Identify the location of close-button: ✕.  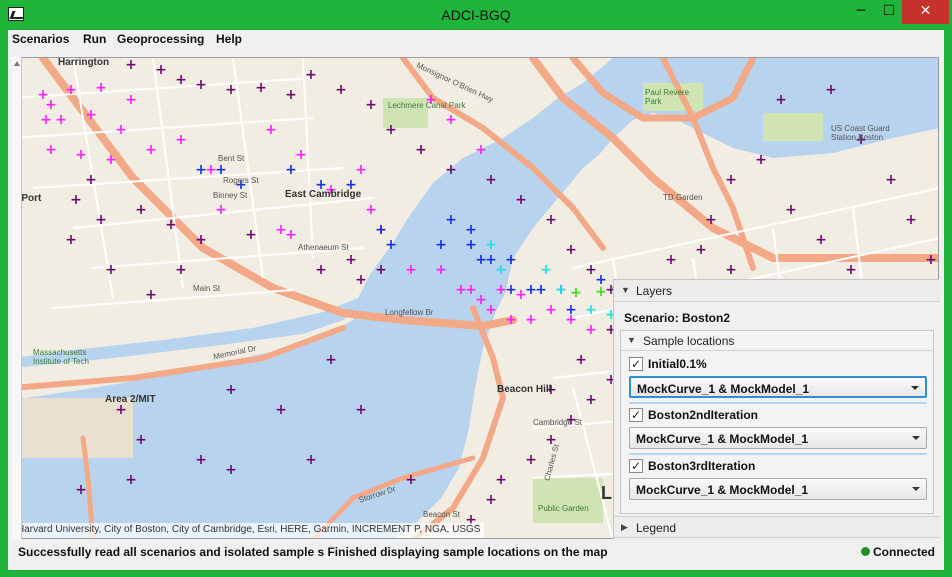
(925, 12).